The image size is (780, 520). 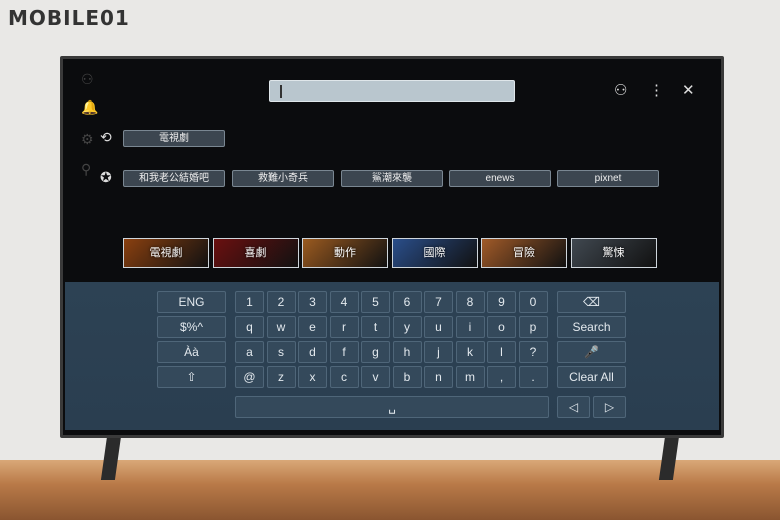 What do you see at coordinates (106, 137) in the screenshot?
I see `history-icon: ⟲` at bounding box center [106, 137].